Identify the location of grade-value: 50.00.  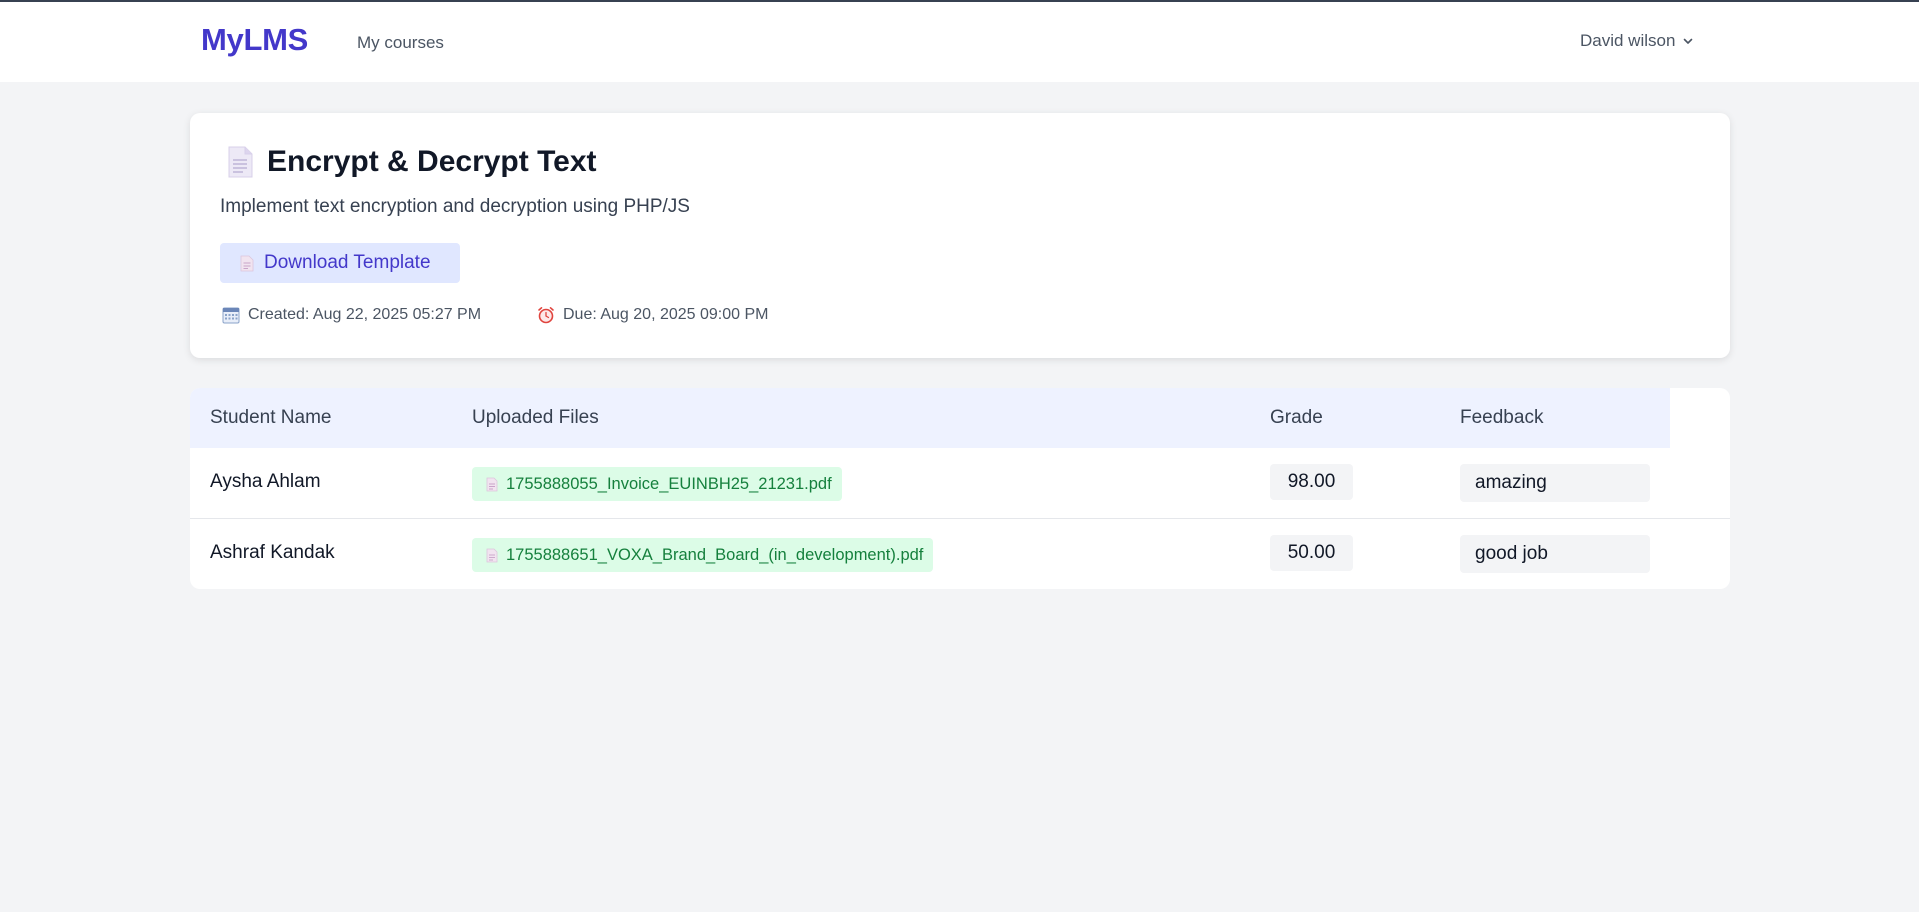
(1311, 553).